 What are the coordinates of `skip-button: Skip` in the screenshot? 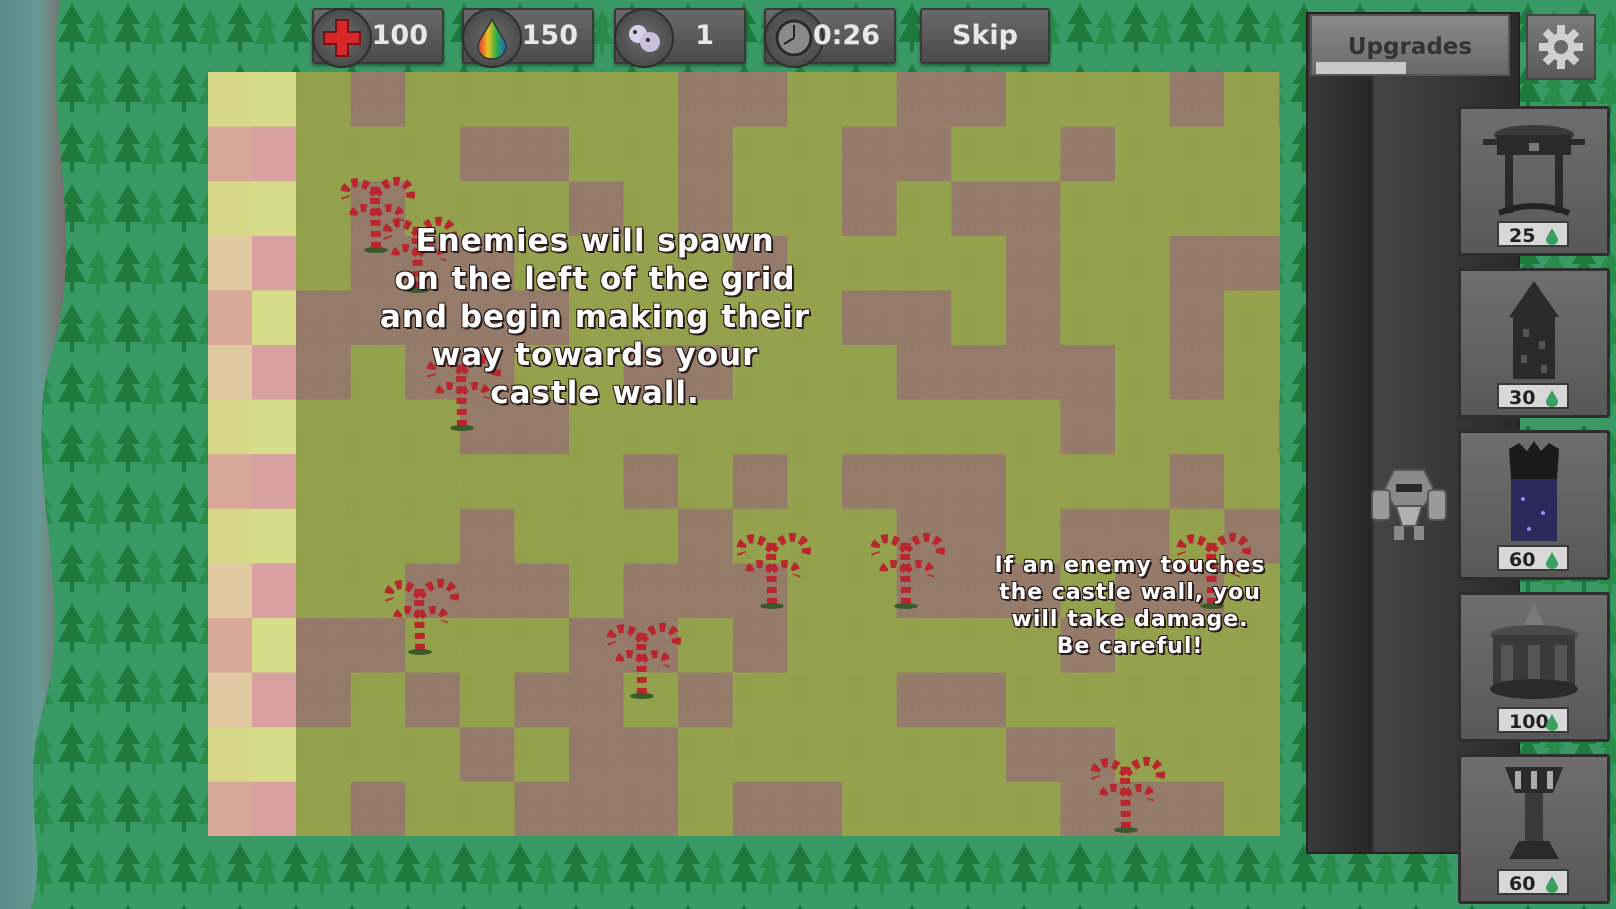 It's located at (985, 36).